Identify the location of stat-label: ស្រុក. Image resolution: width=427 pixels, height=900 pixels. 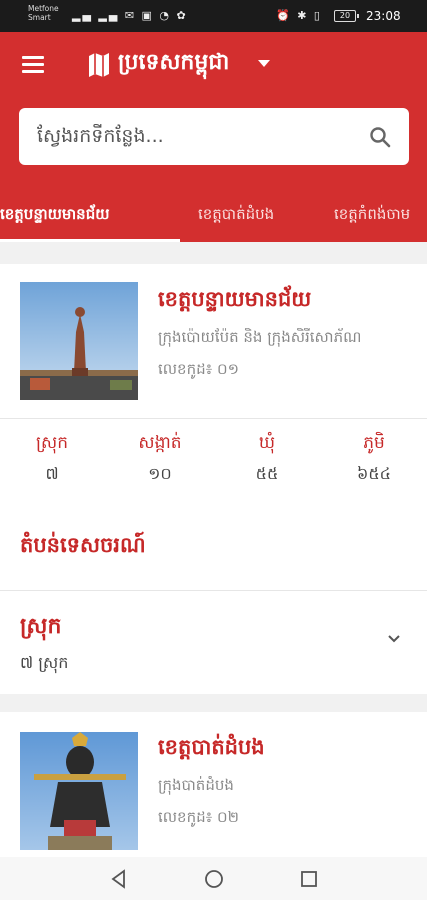
(52, 443).